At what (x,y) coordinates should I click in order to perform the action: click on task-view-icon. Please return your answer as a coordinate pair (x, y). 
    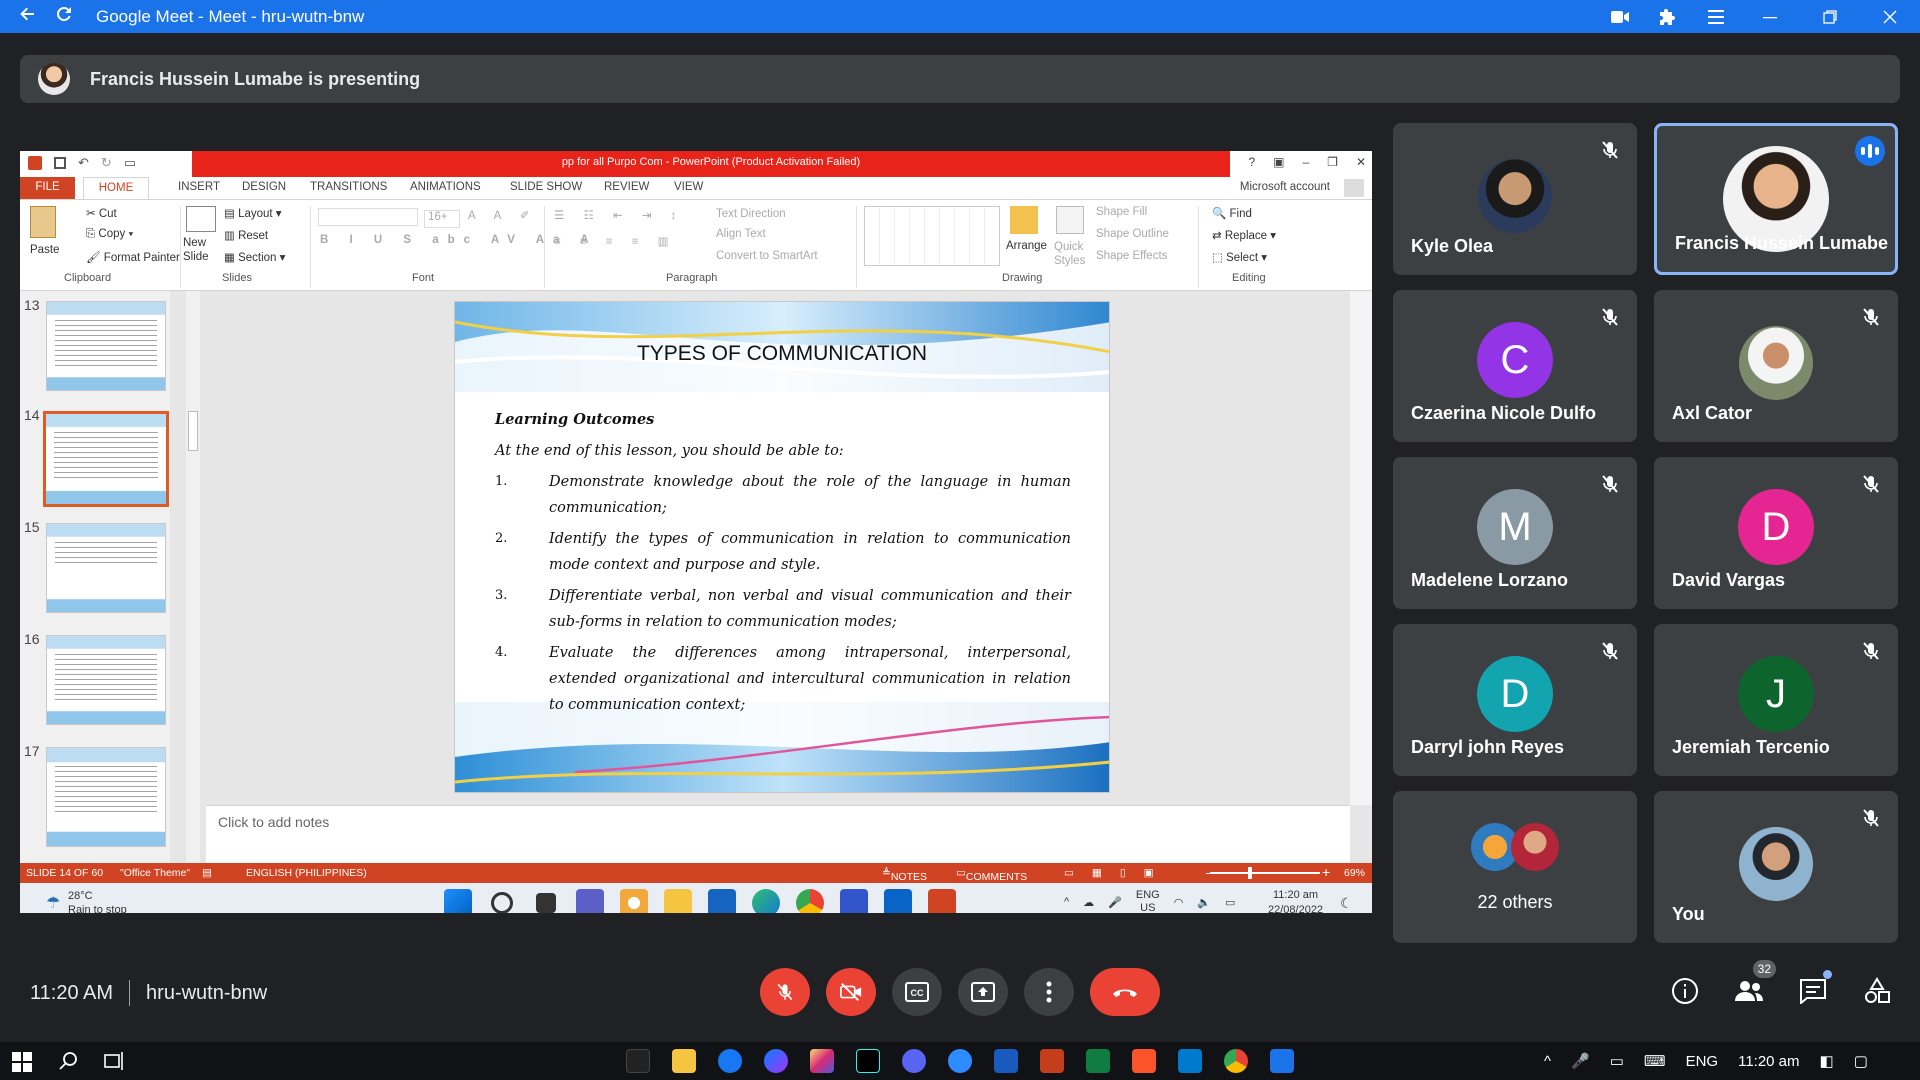
    Looking at the image, I should click on (546, 903).